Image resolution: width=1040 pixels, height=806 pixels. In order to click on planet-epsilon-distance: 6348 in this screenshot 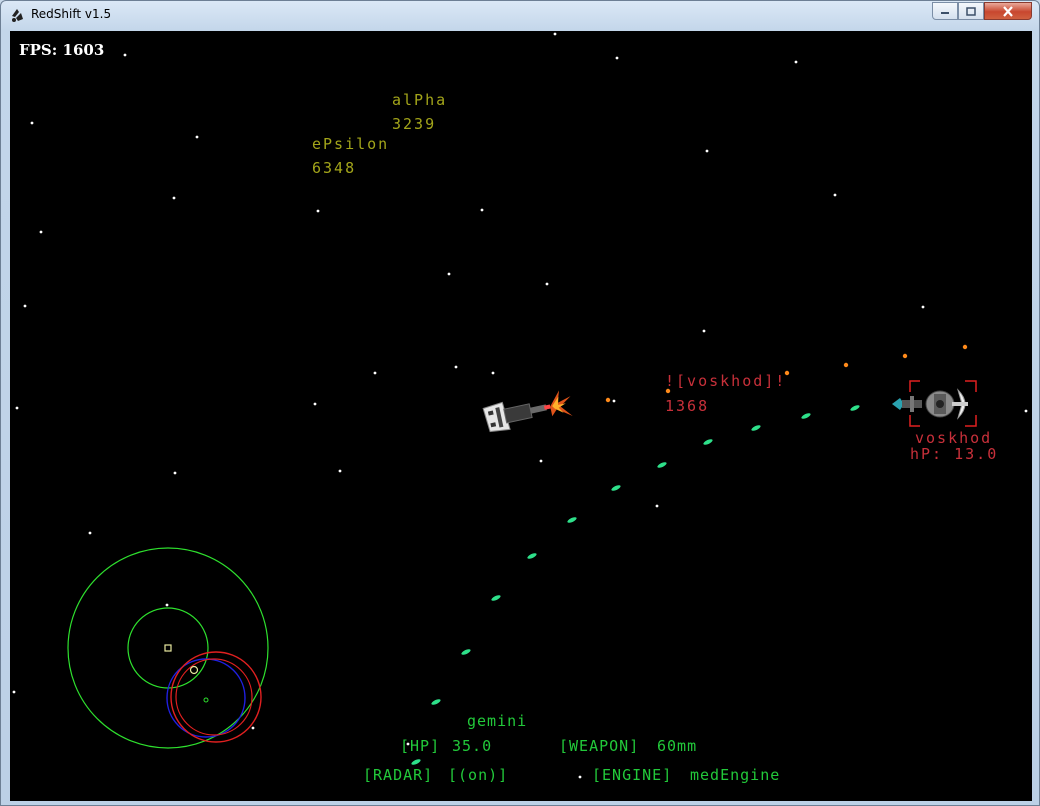, I will do `click(334, 168)`.